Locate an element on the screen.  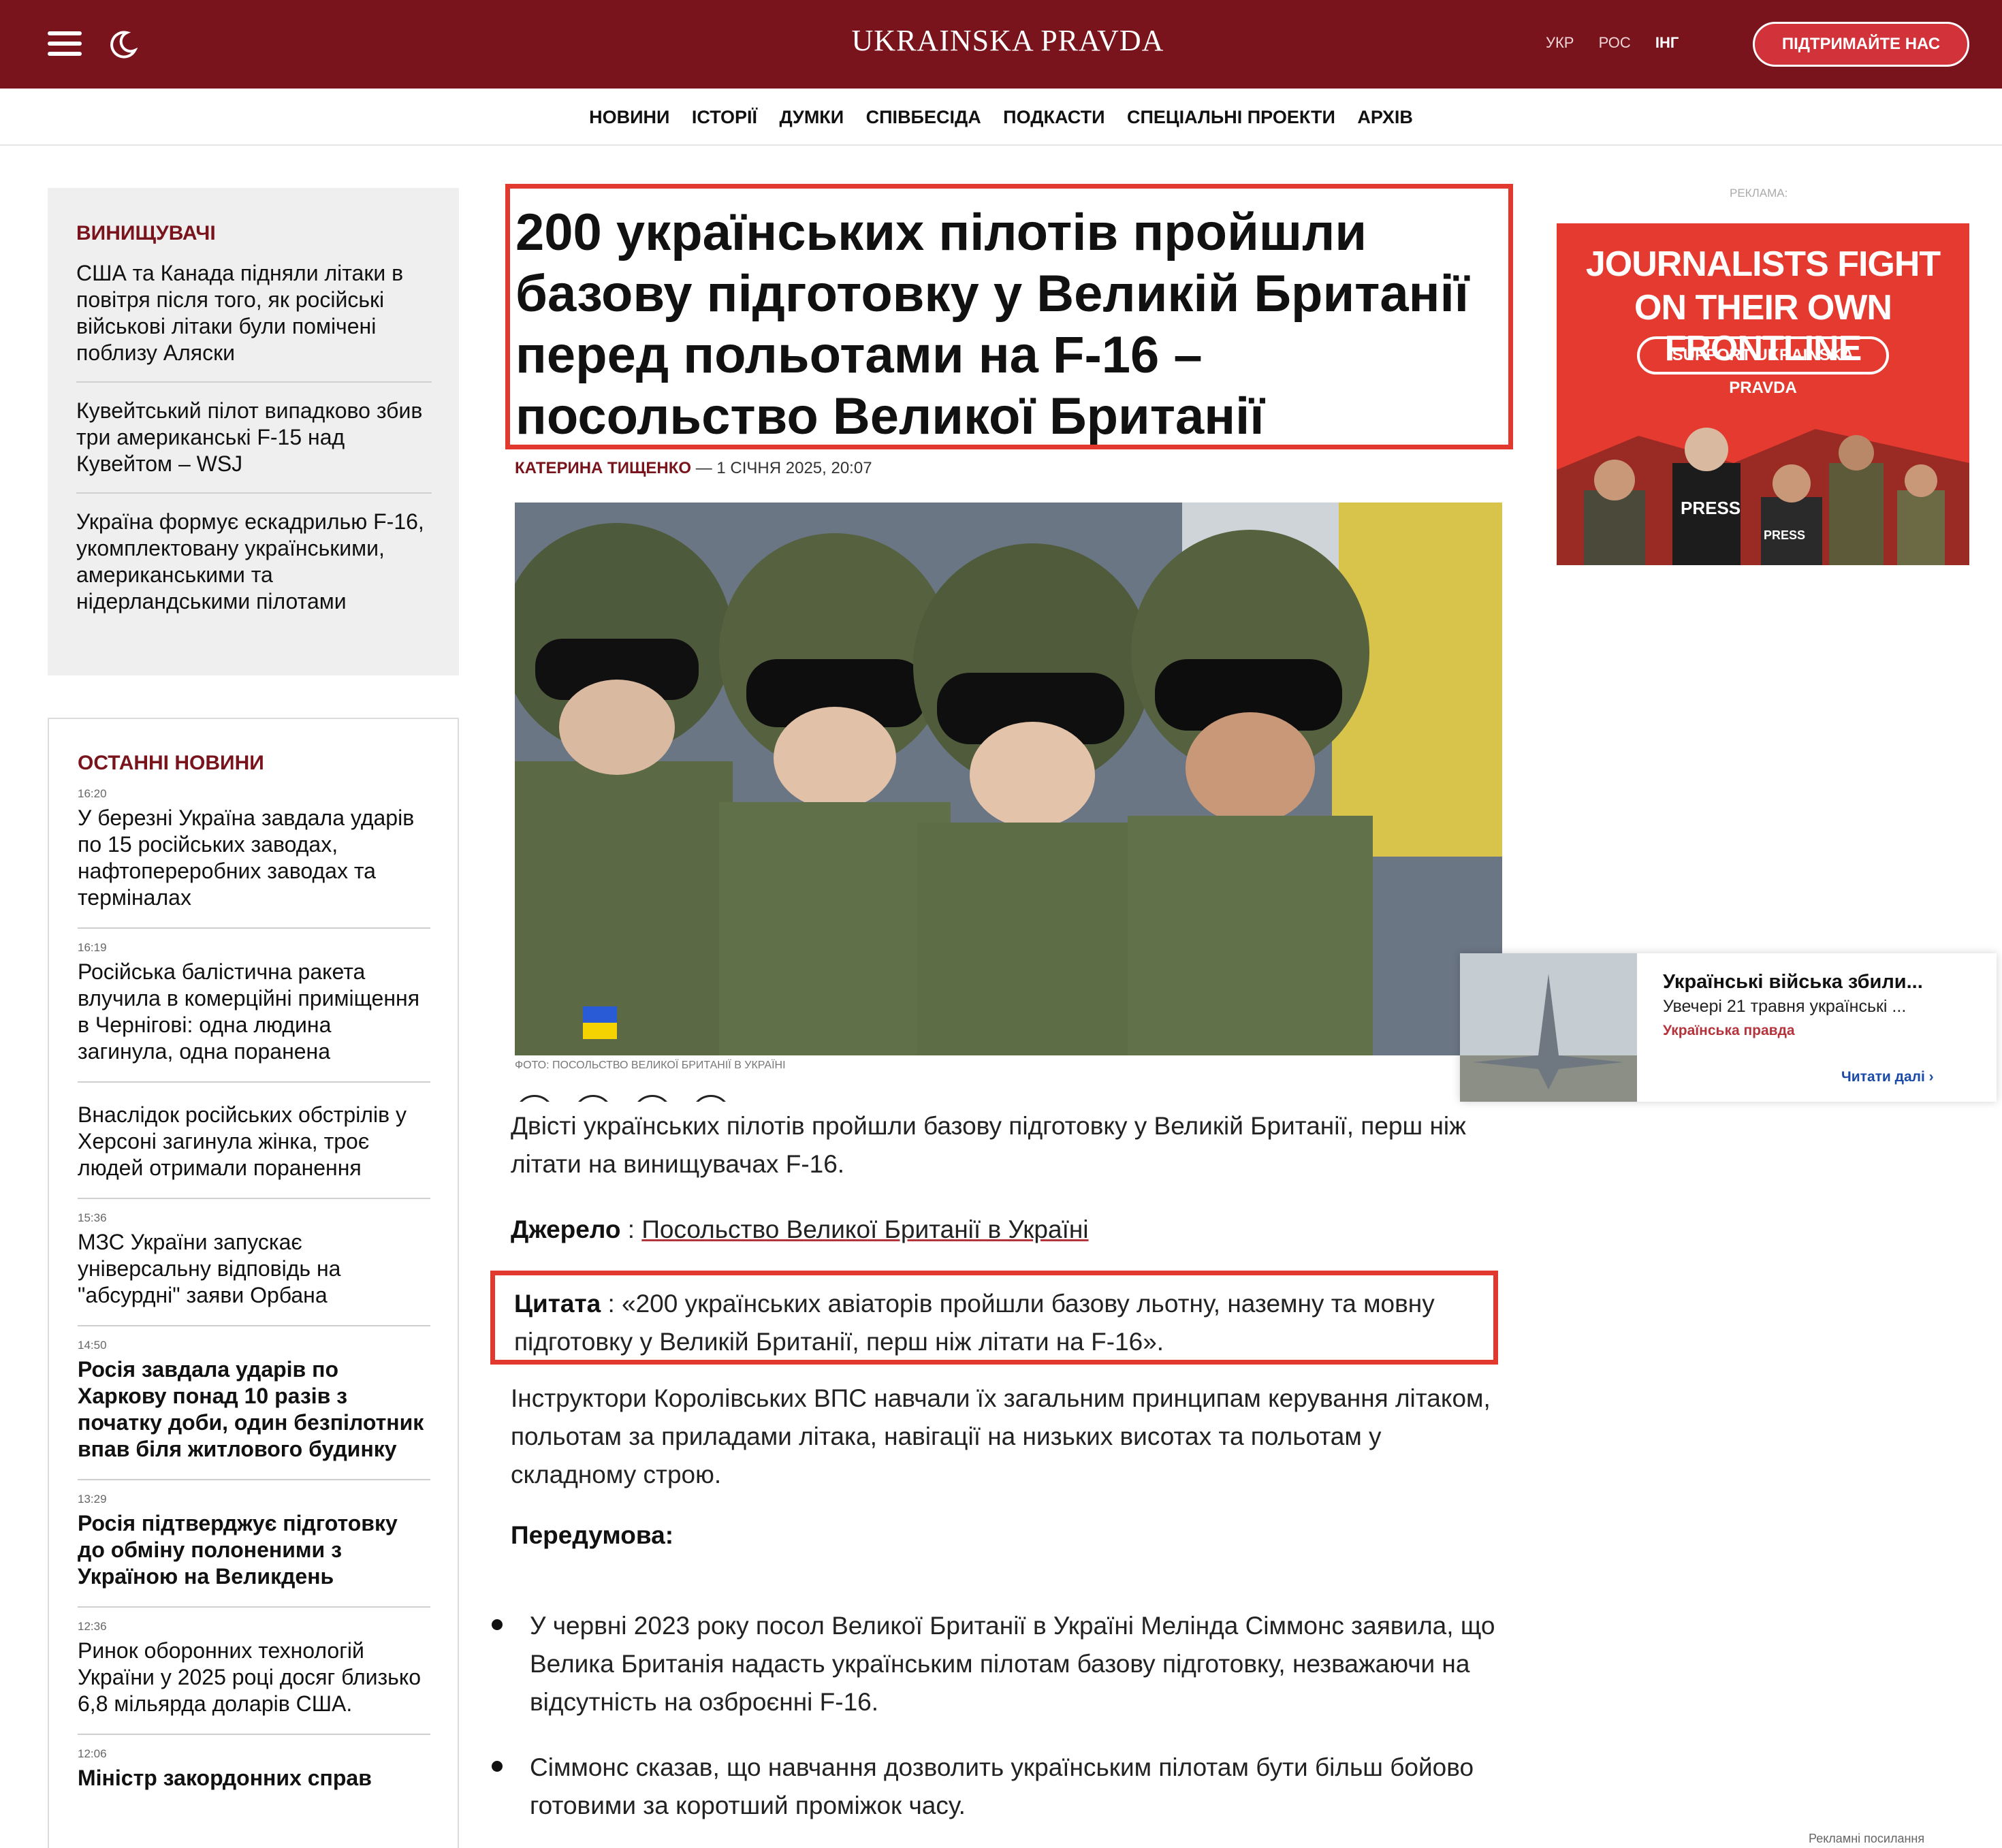
article-photo is located at coordinates (1008, 779).